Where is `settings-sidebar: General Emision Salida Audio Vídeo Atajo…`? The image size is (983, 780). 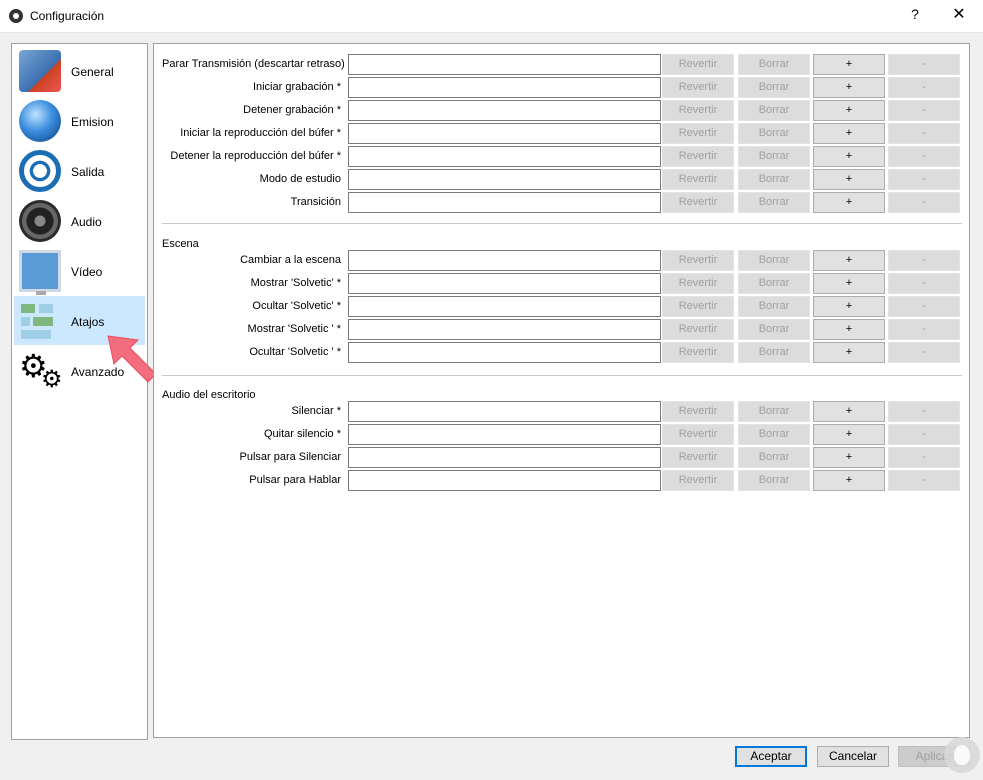 settings-sidebar: General Emision Salida Audio Vídeo Atajo… is located at coordinates (79, 391).